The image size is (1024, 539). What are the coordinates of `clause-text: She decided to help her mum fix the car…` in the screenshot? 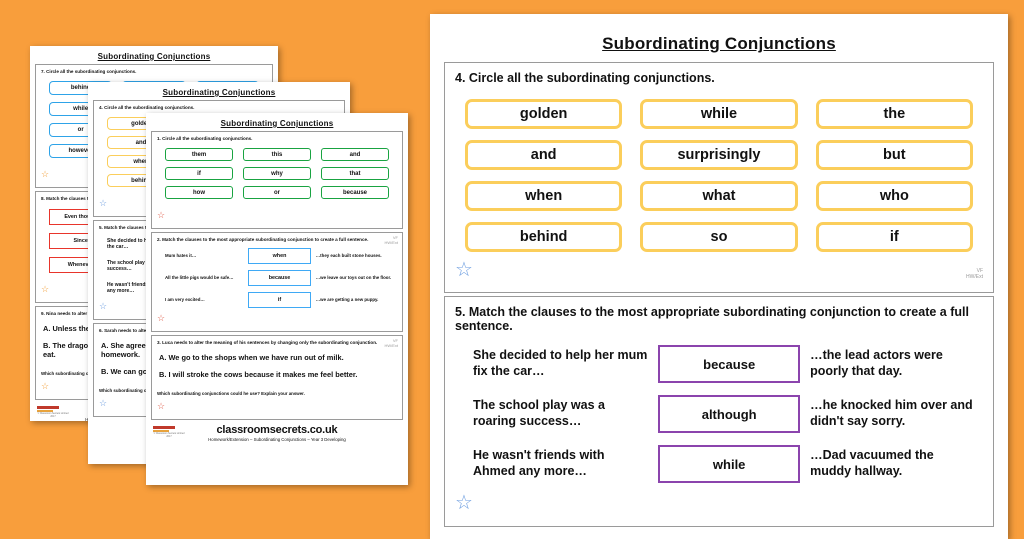 It's located at (560, 363).